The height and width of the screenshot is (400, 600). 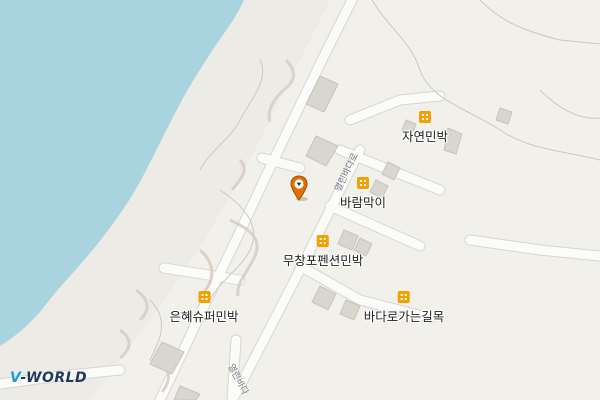 I want to click on brand-part1: V, so click(x=15, y=378).